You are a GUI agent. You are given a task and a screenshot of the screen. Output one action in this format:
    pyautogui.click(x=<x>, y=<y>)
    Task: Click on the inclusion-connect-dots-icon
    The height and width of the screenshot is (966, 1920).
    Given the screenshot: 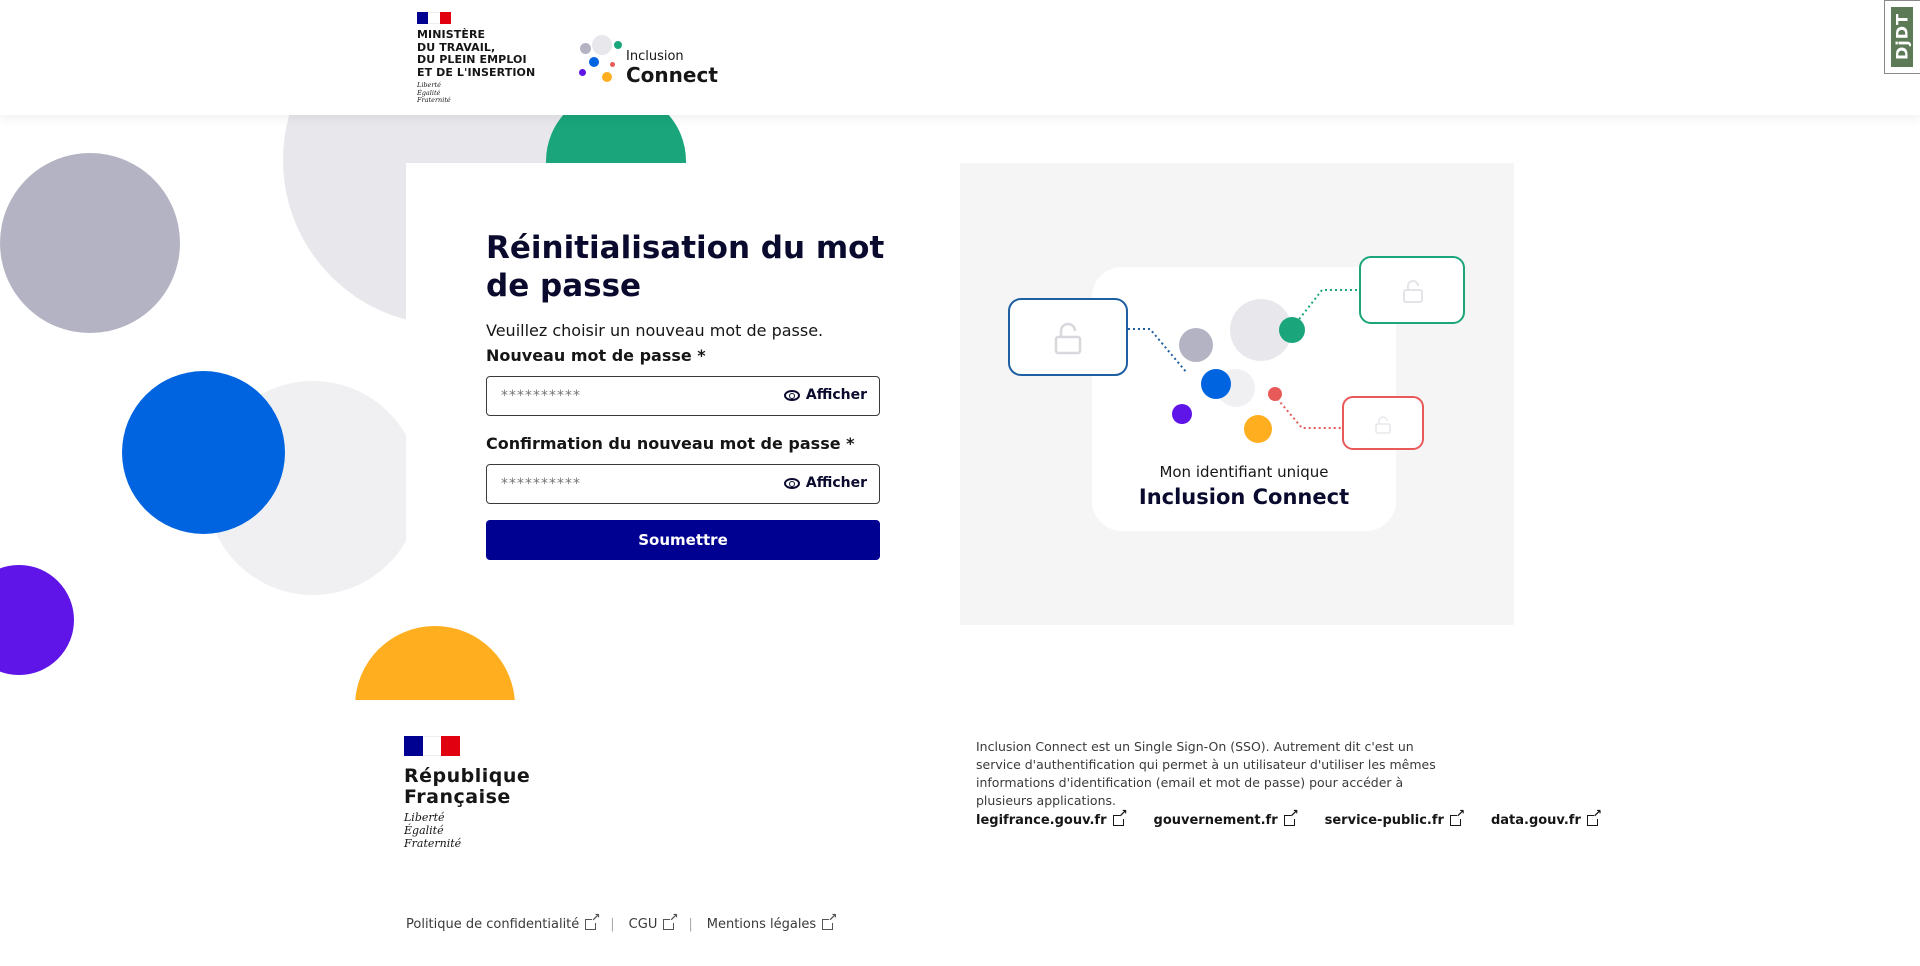 What is the action you would take?
    pyautogui.click(x=598, y=59)
    